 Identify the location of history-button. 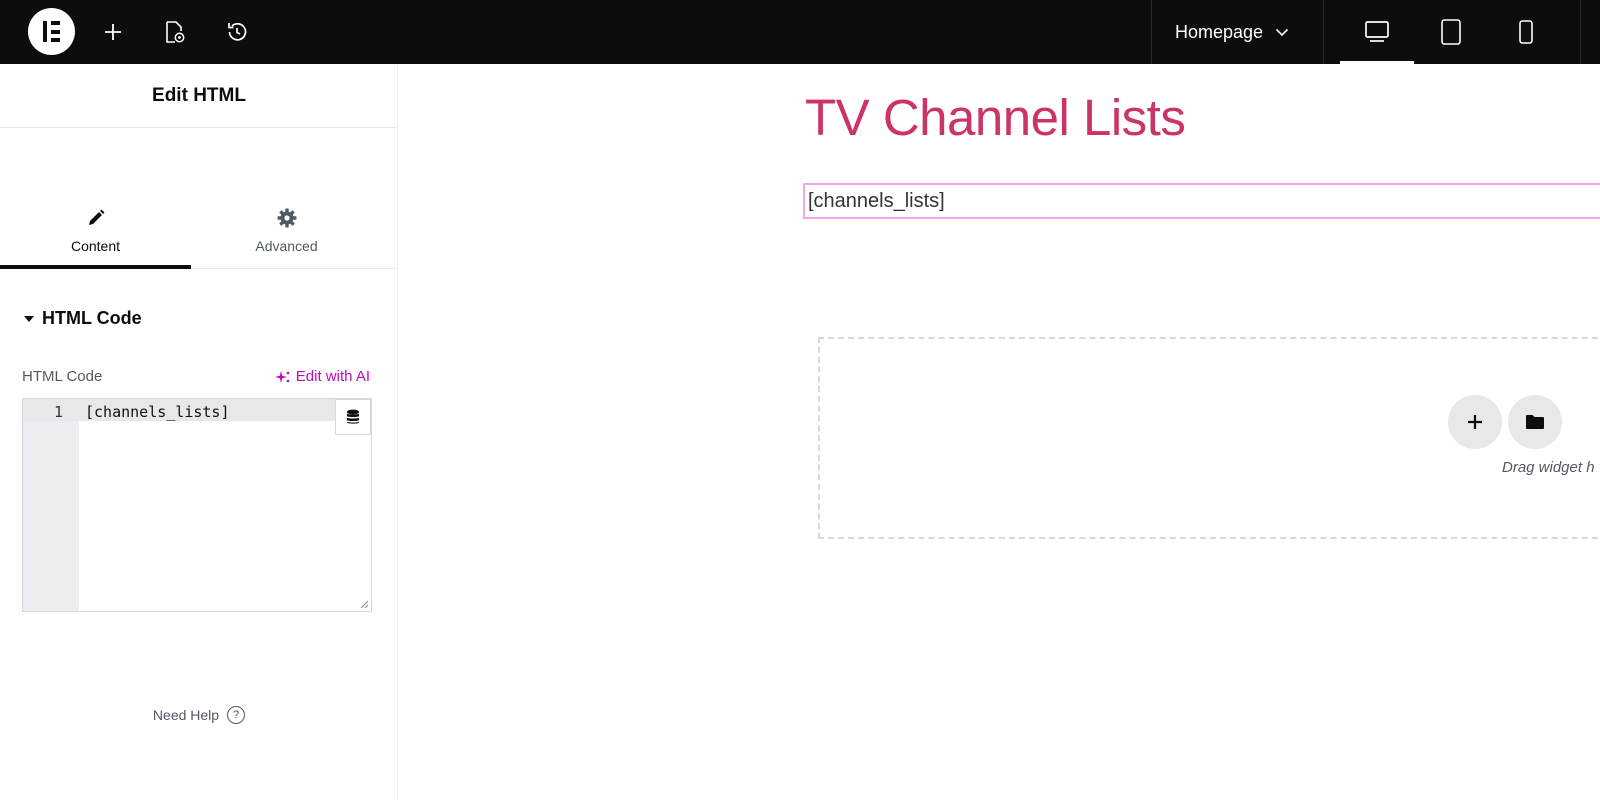
(237, 32).